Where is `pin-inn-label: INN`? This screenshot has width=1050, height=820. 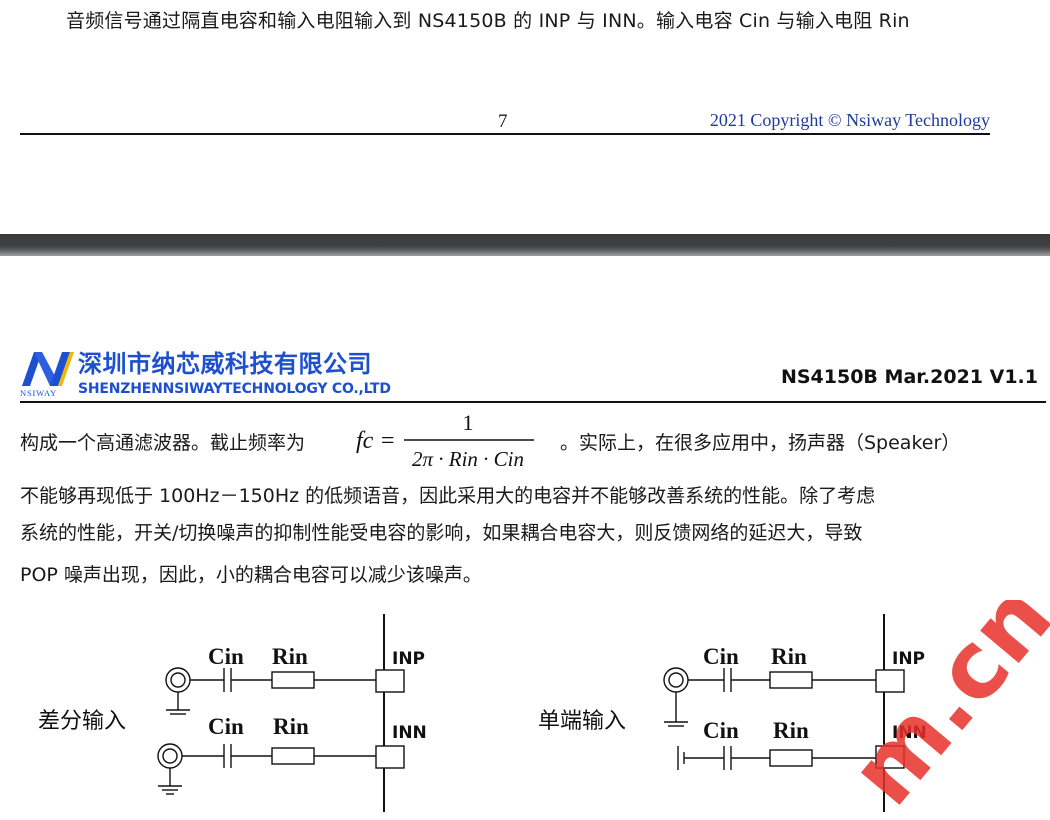
pin-inn-label: INN is located at coordinates (409, 733).